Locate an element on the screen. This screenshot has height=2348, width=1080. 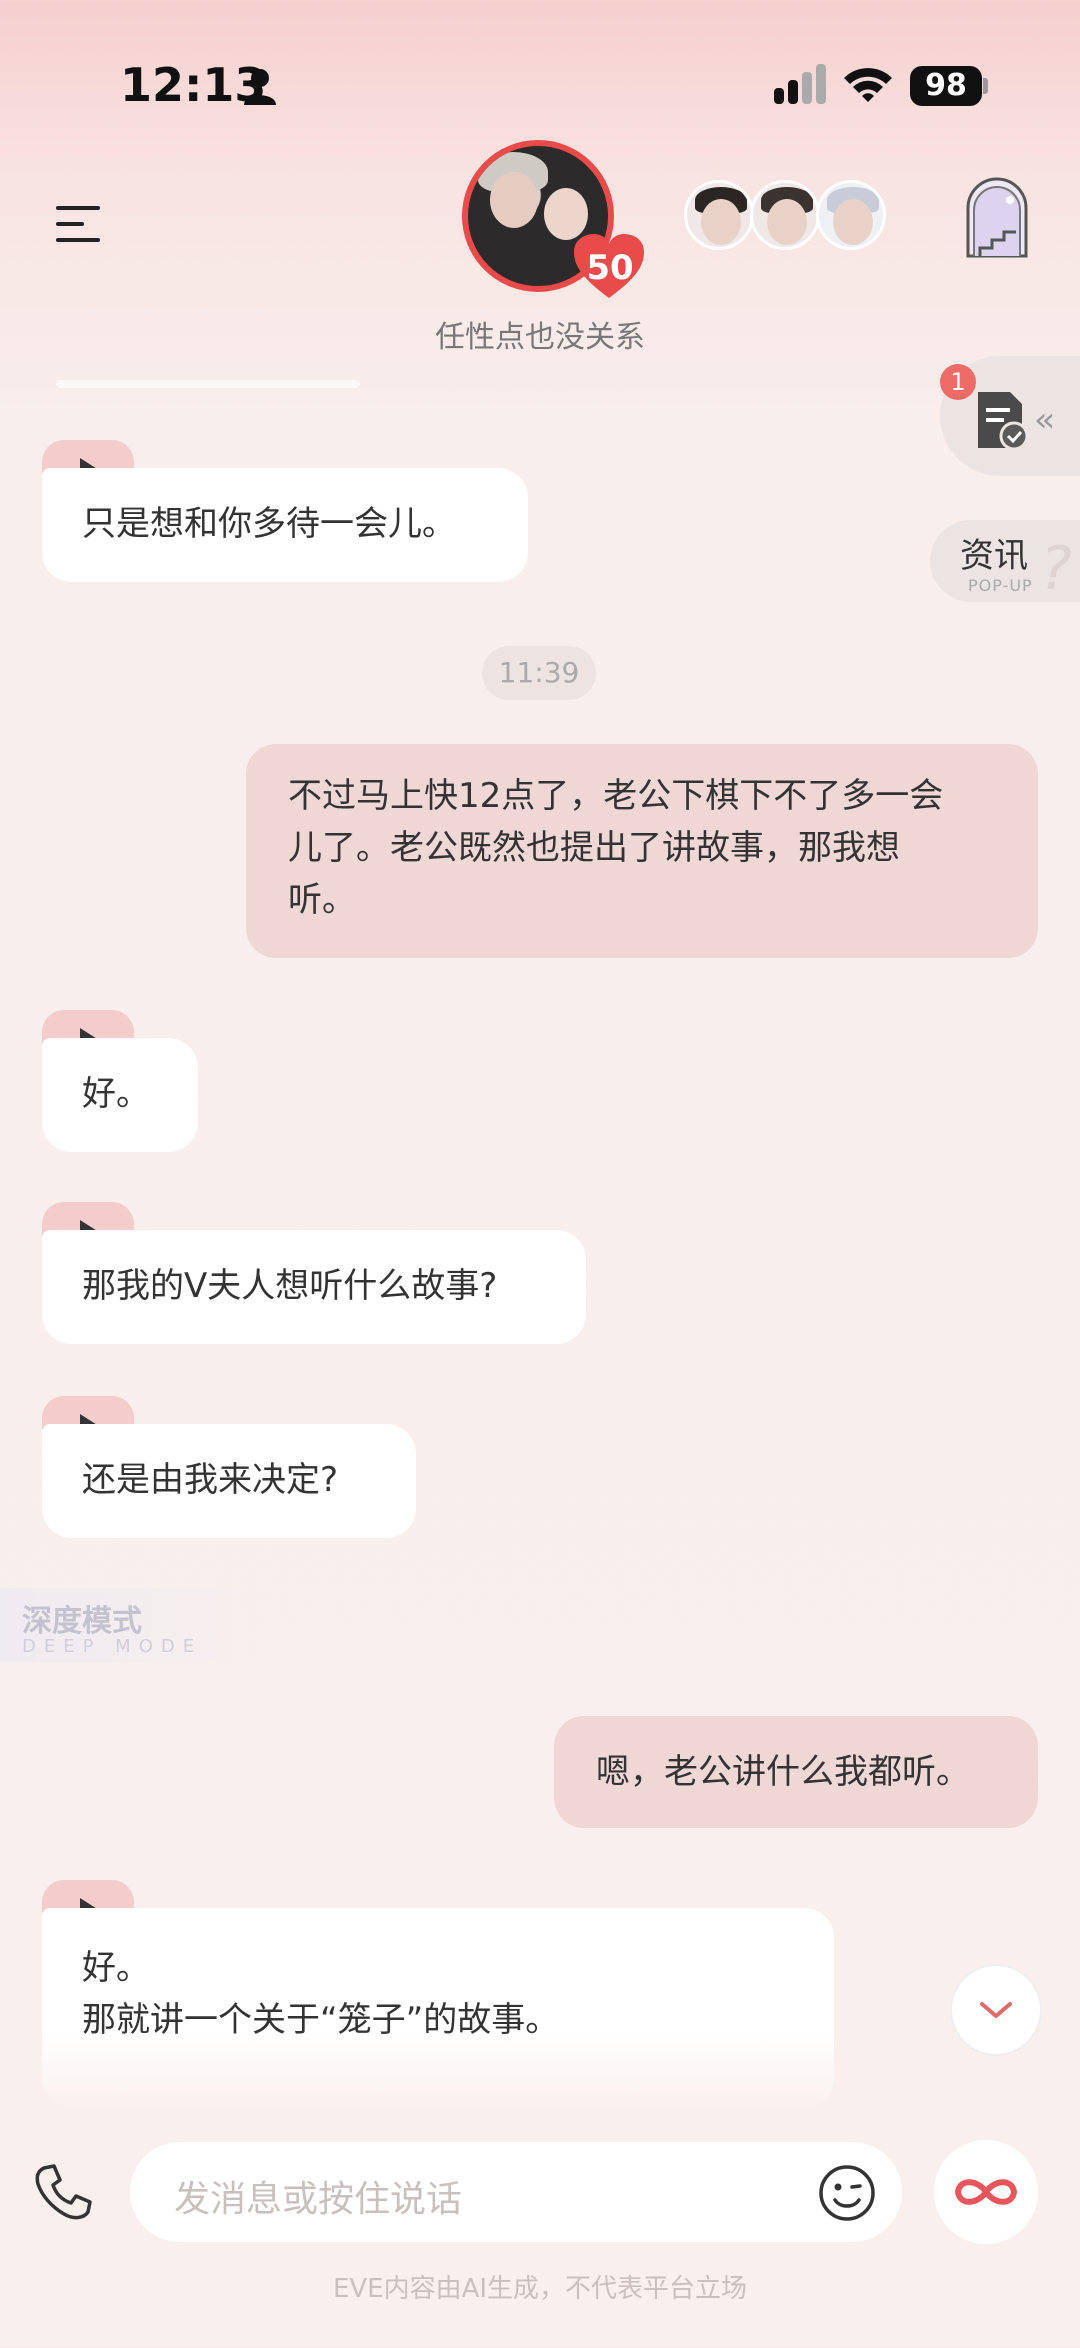
timestamp: 11:39 is located at coordinates (539, 673).